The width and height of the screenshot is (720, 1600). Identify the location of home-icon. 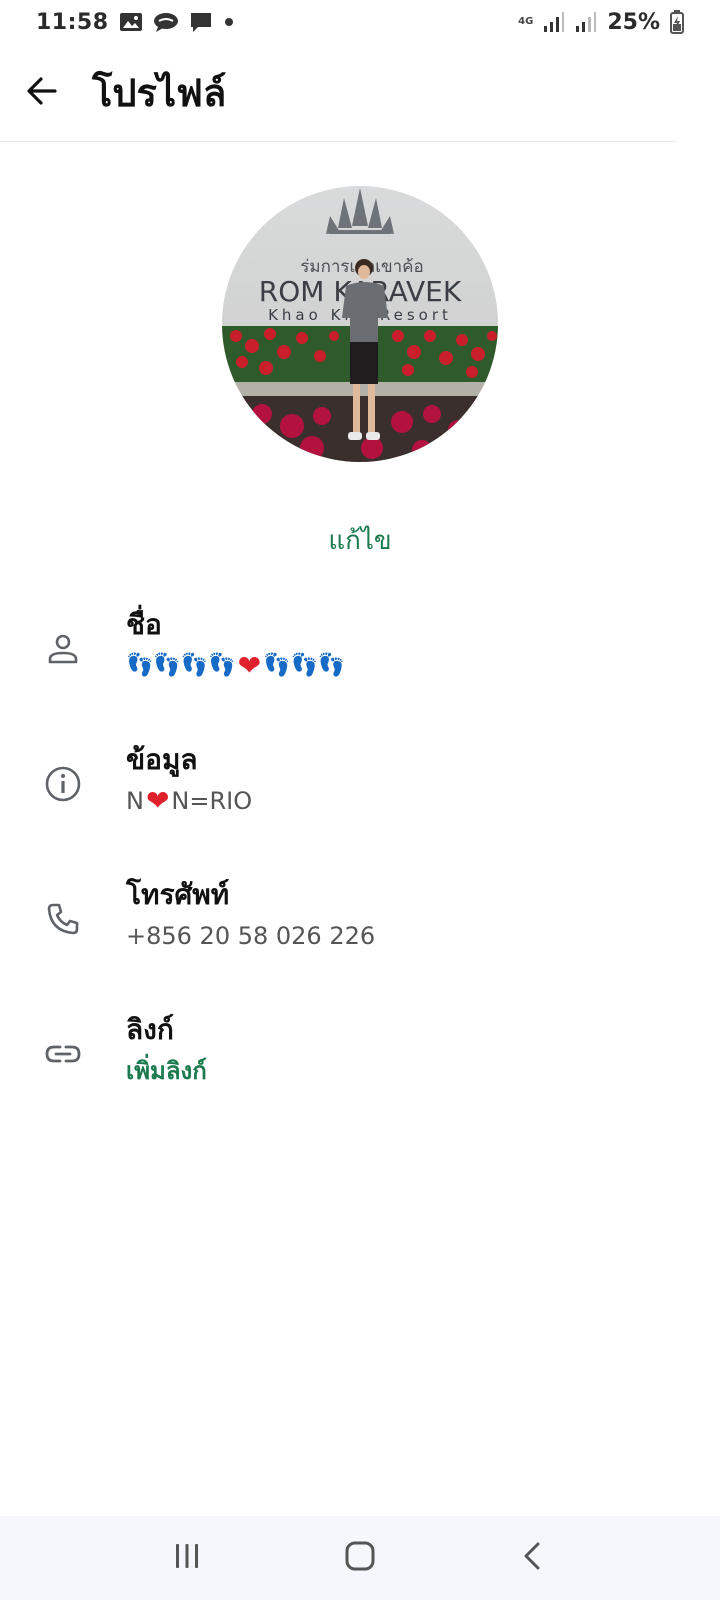
(360, 1558).